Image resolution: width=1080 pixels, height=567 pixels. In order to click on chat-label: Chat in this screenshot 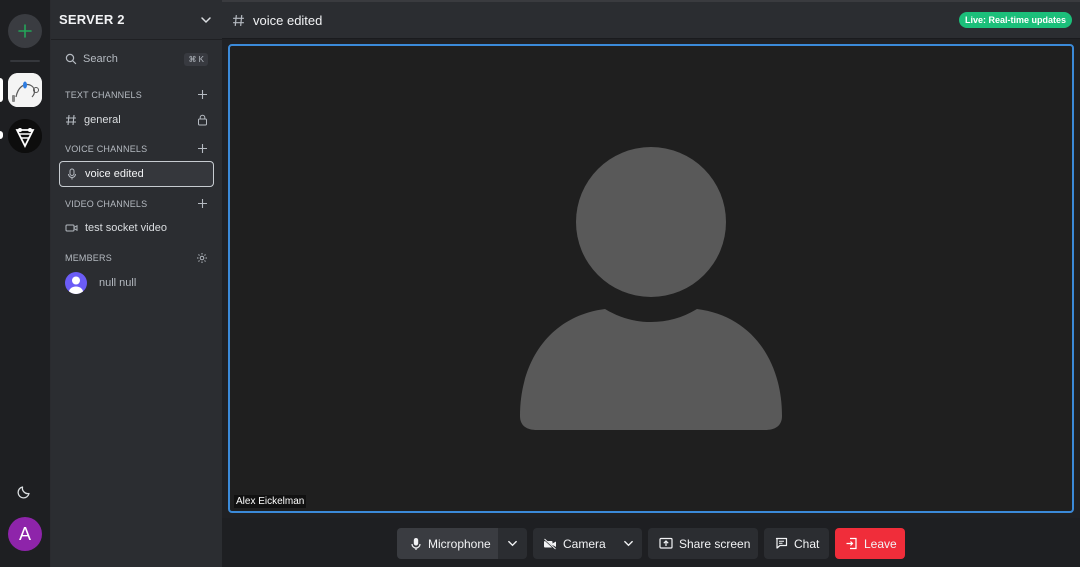, I will do `click(807, 543)`.